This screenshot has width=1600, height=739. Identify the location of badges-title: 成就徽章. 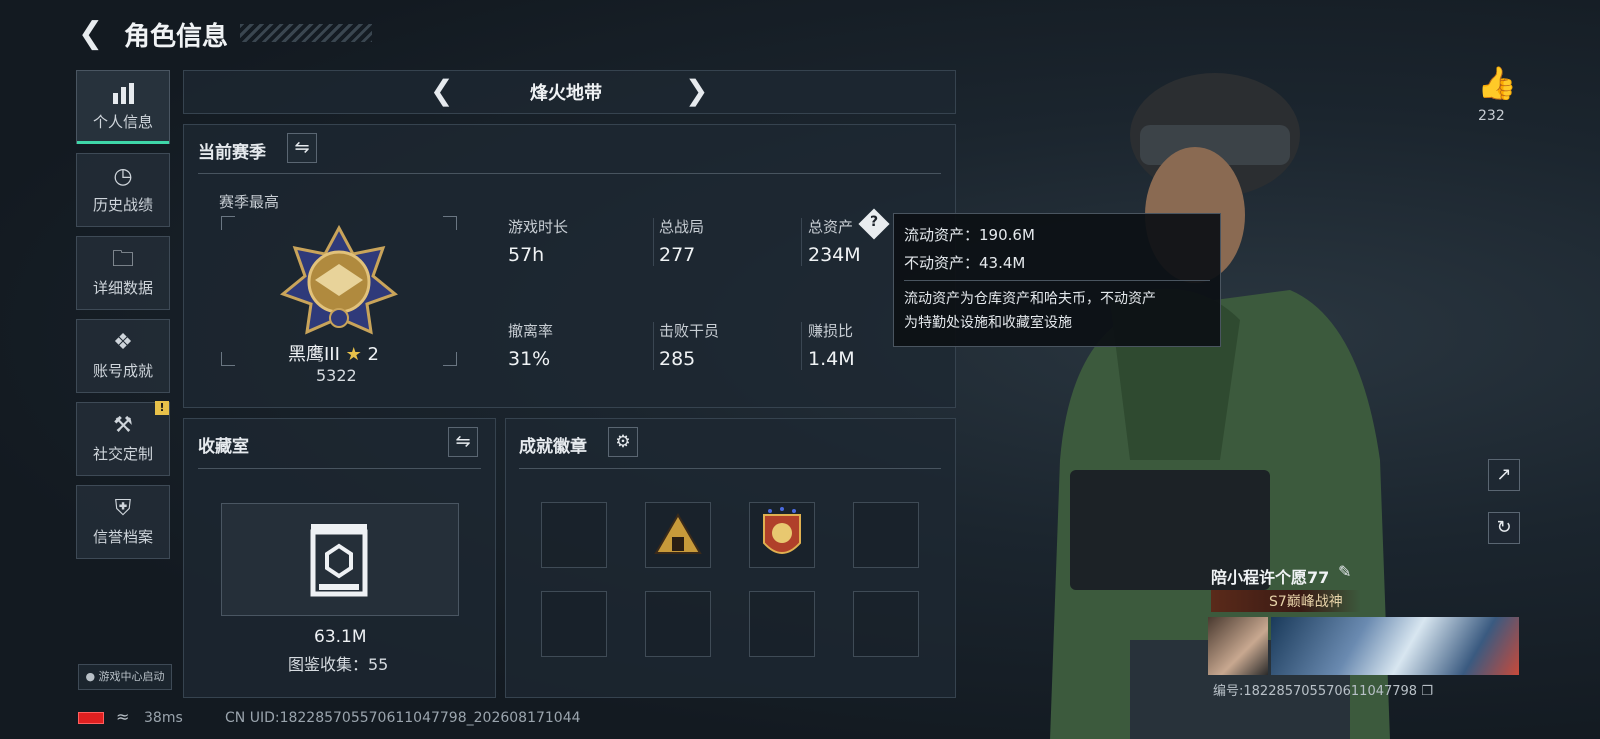
(553, 447).